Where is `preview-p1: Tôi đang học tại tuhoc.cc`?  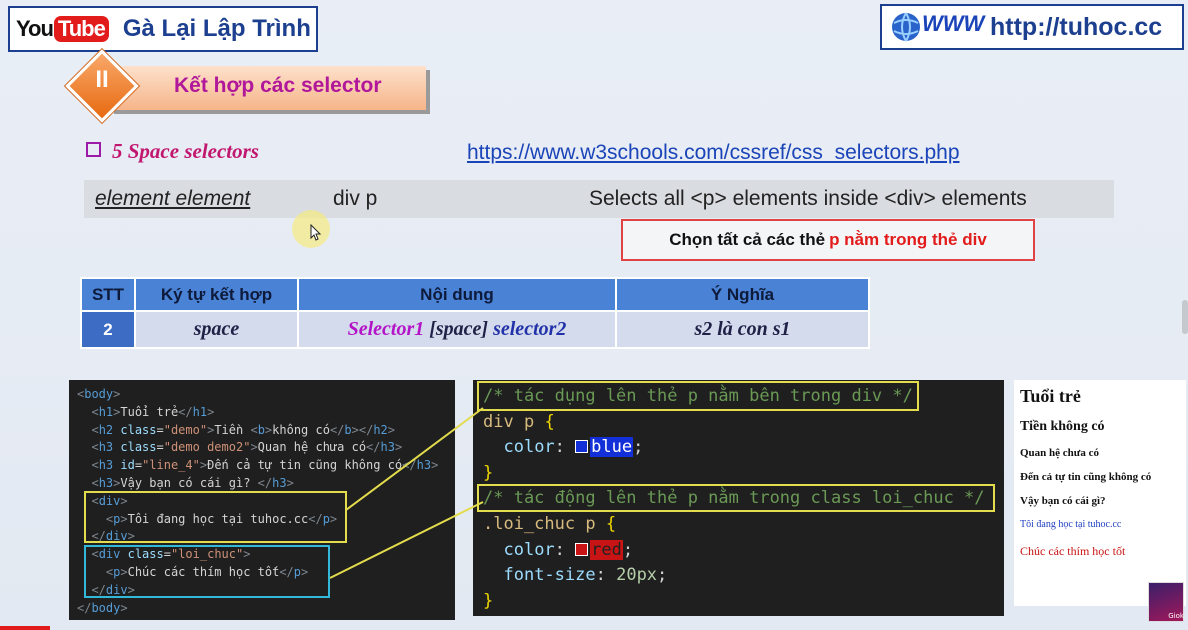 preview-p1: Tôi đang học tại tuhoc.cc is located at coordinates (1071, 524).